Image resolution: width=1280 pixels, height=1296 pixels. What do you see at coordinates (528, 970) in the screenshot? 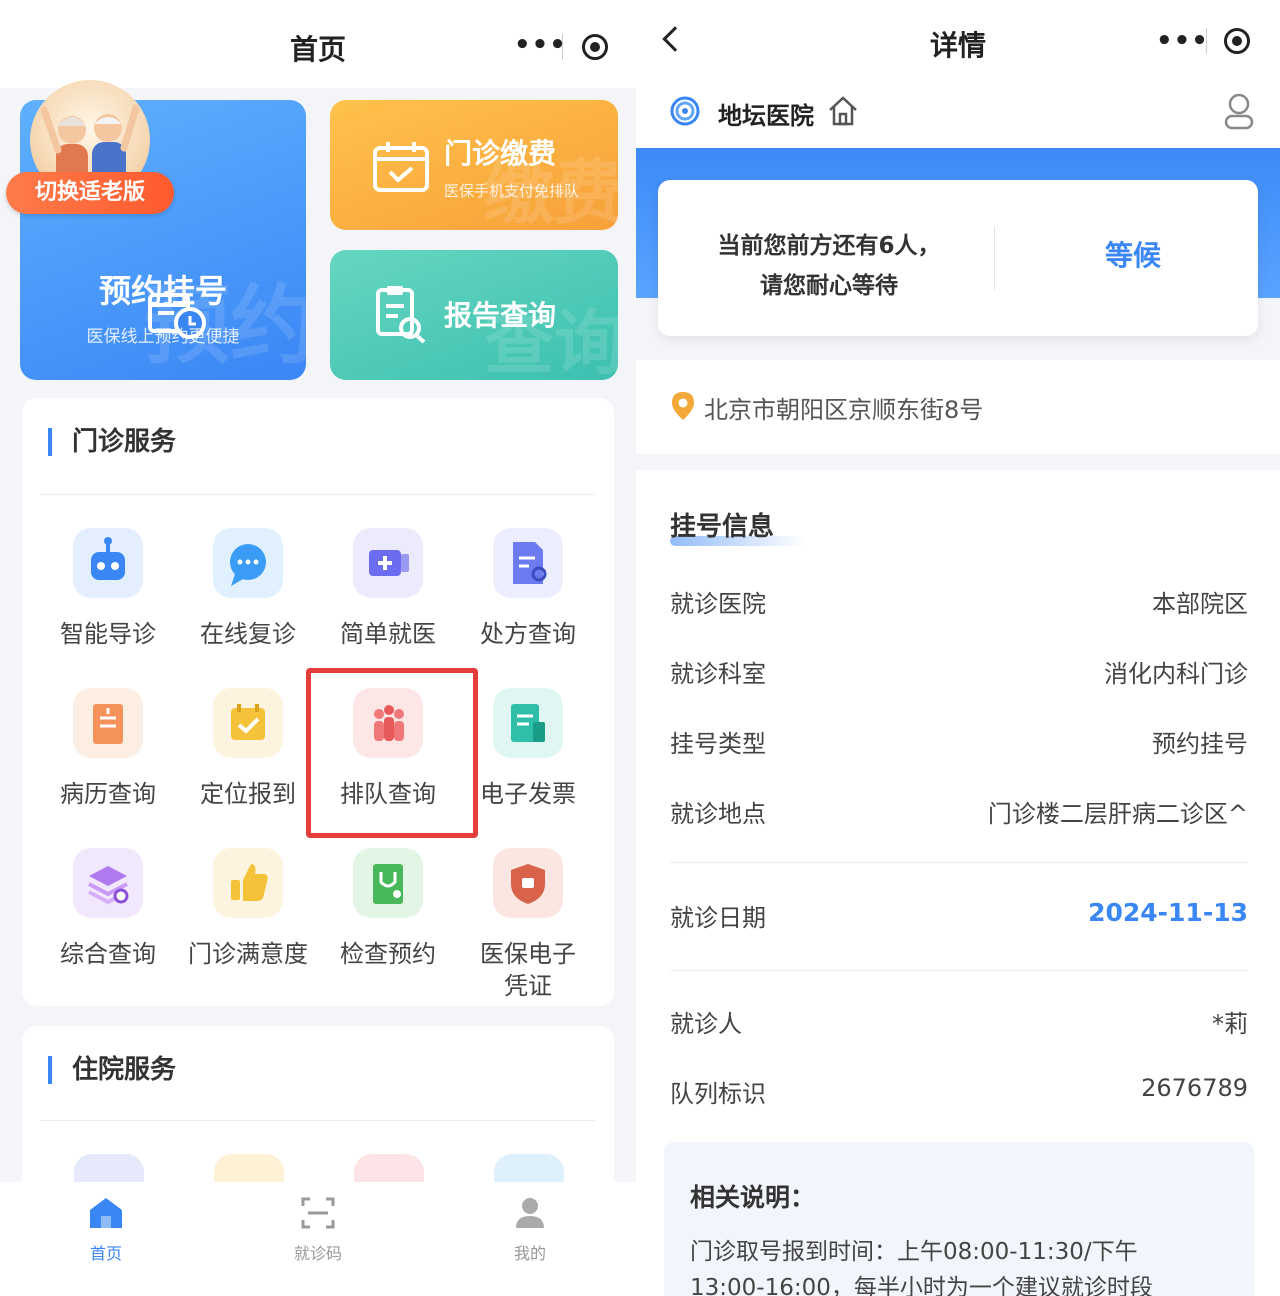
I see `grid-label: 医保电子凭证` at bounding box center [528, 970].